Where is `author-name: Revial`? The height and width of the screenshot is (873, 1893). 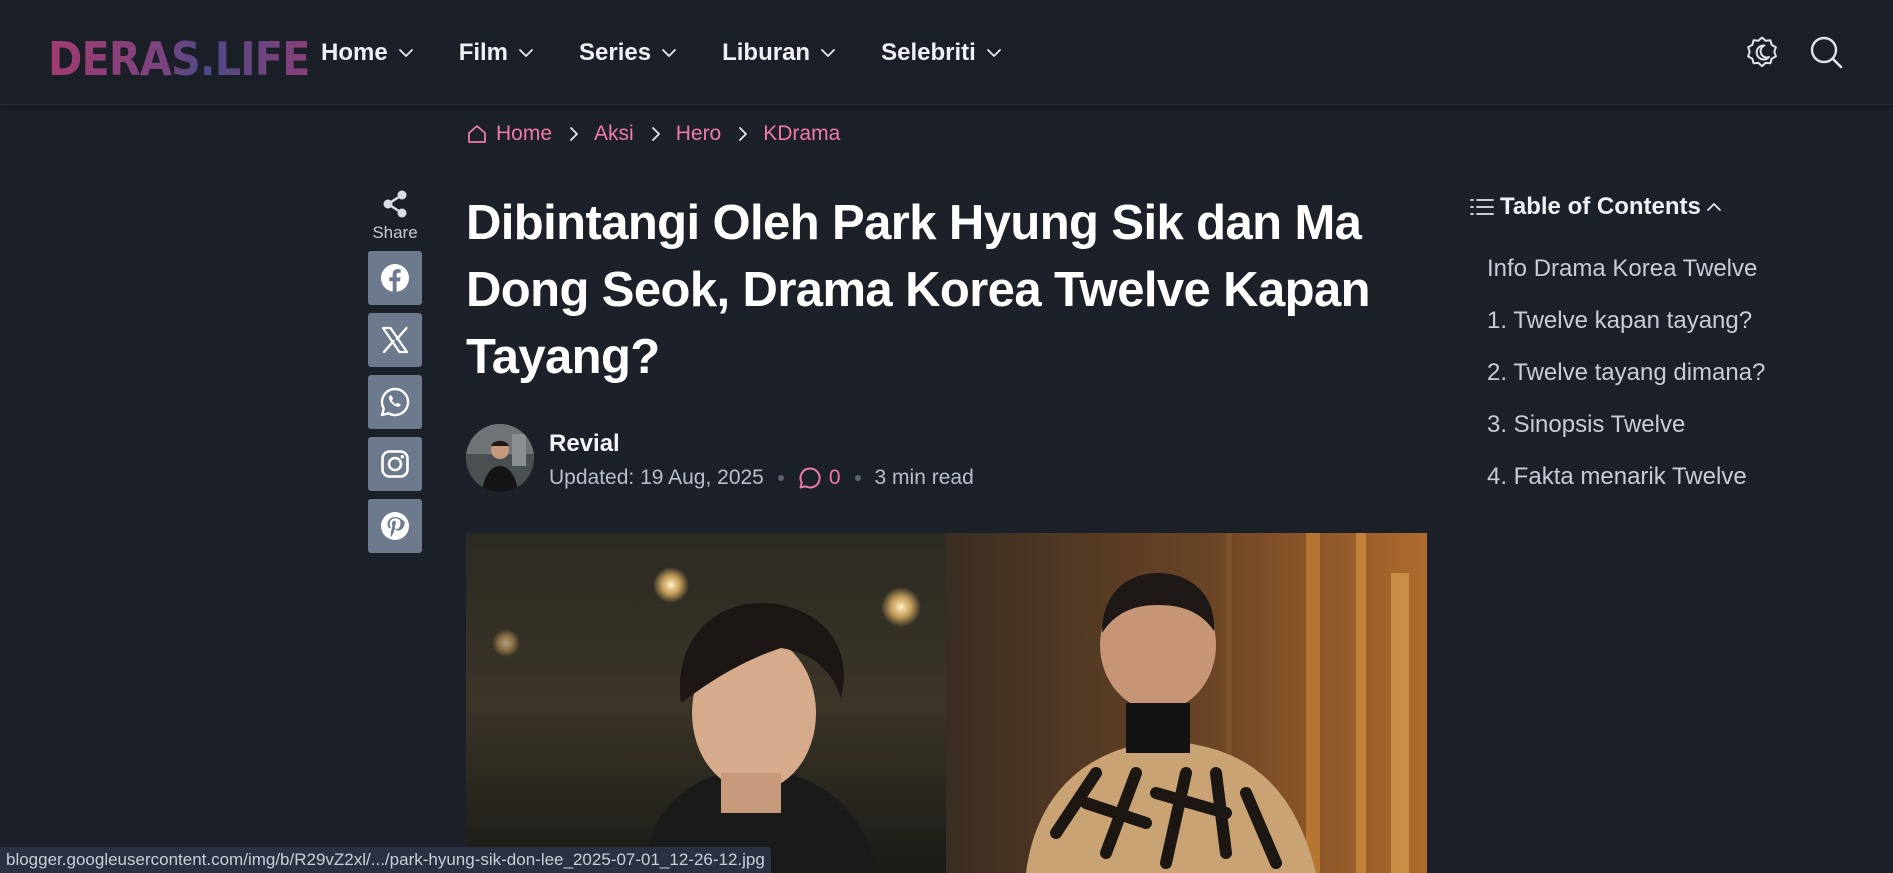
author-name: Revial is located at coordinates (584, 444).